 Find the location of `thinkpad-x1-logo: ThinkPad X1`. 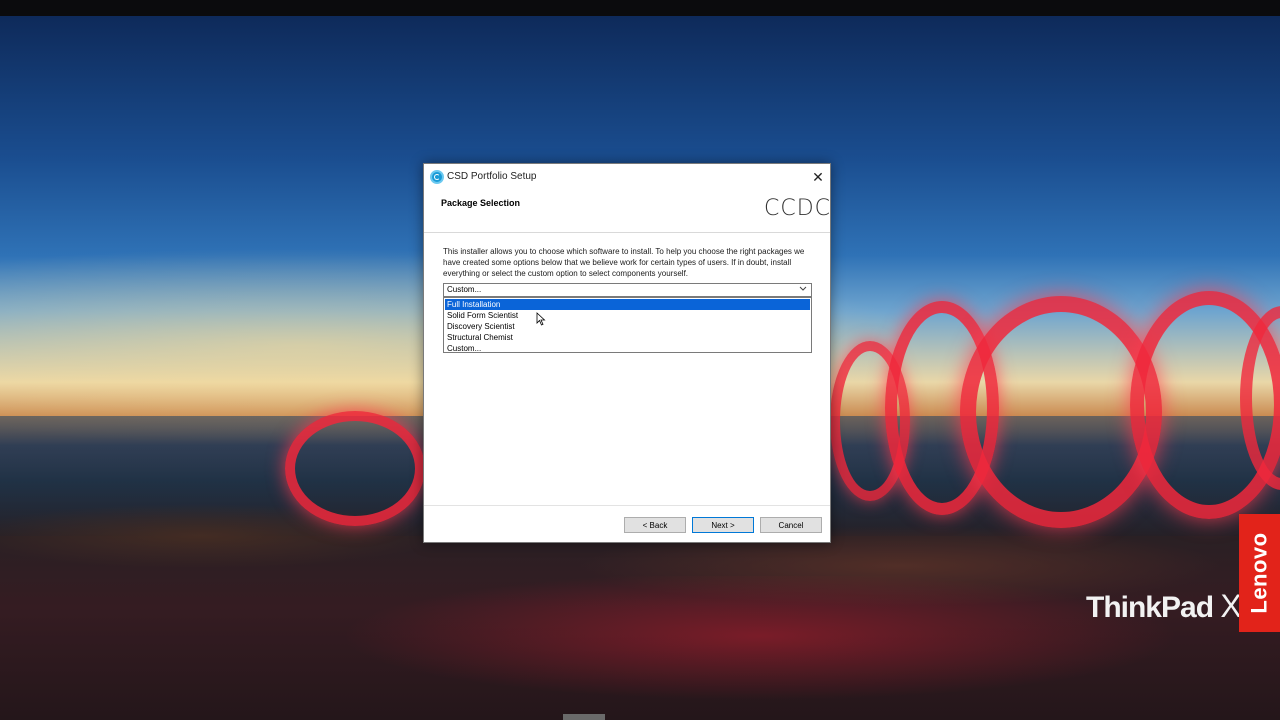

thinkpad-x1-logo: ThinkPad X1 is located at coordinates (1172, 606).